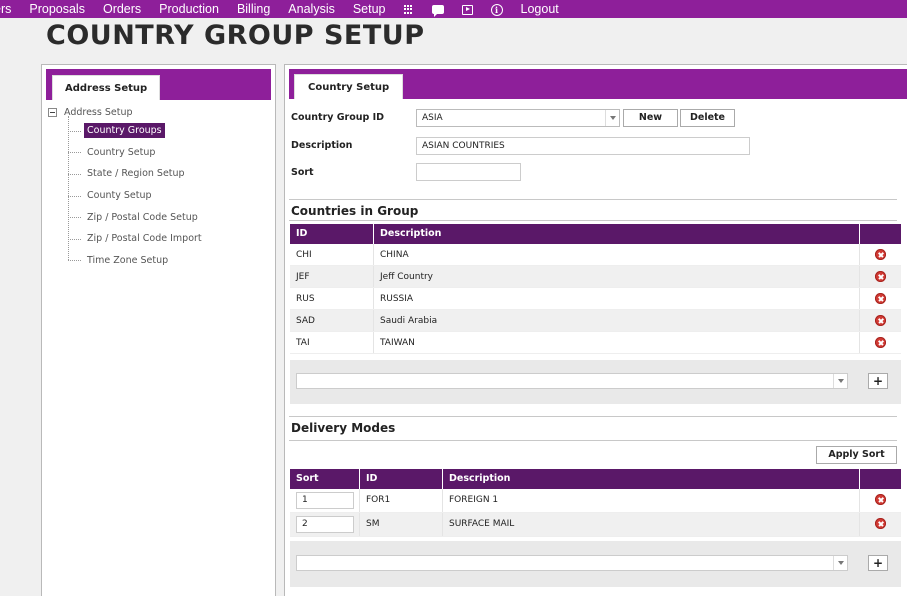 The height and width of the screenshot is (596, 907). Describe the element at coordinates (52, 112) in the screenshot. I see `collapse-icon` at that location.